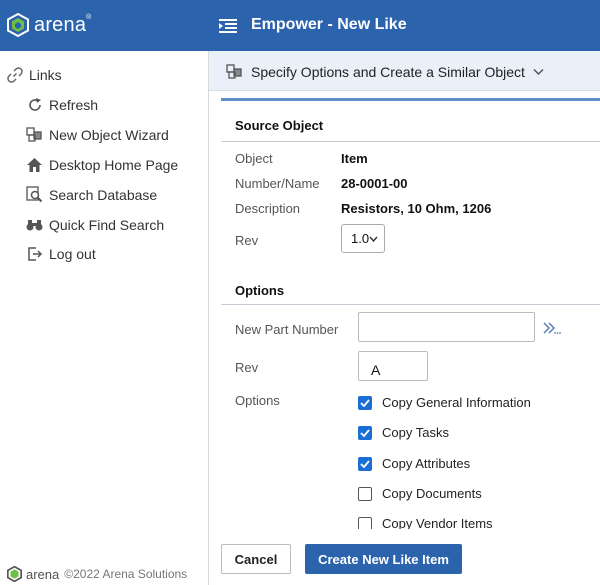 This screenshot has width=600, height=585. Describe the element at coordinates (62, 104) in the screenshot. I see `sidebar-item-refresh: Refresh` at that location.